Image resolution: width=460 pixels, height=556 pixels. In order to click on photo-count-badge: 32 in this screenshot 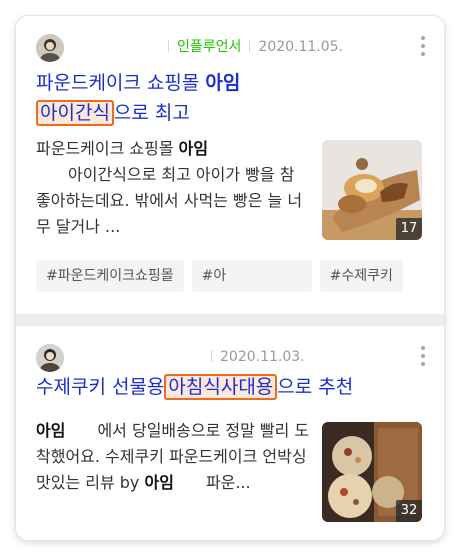, I will do `click(409, 511)`.